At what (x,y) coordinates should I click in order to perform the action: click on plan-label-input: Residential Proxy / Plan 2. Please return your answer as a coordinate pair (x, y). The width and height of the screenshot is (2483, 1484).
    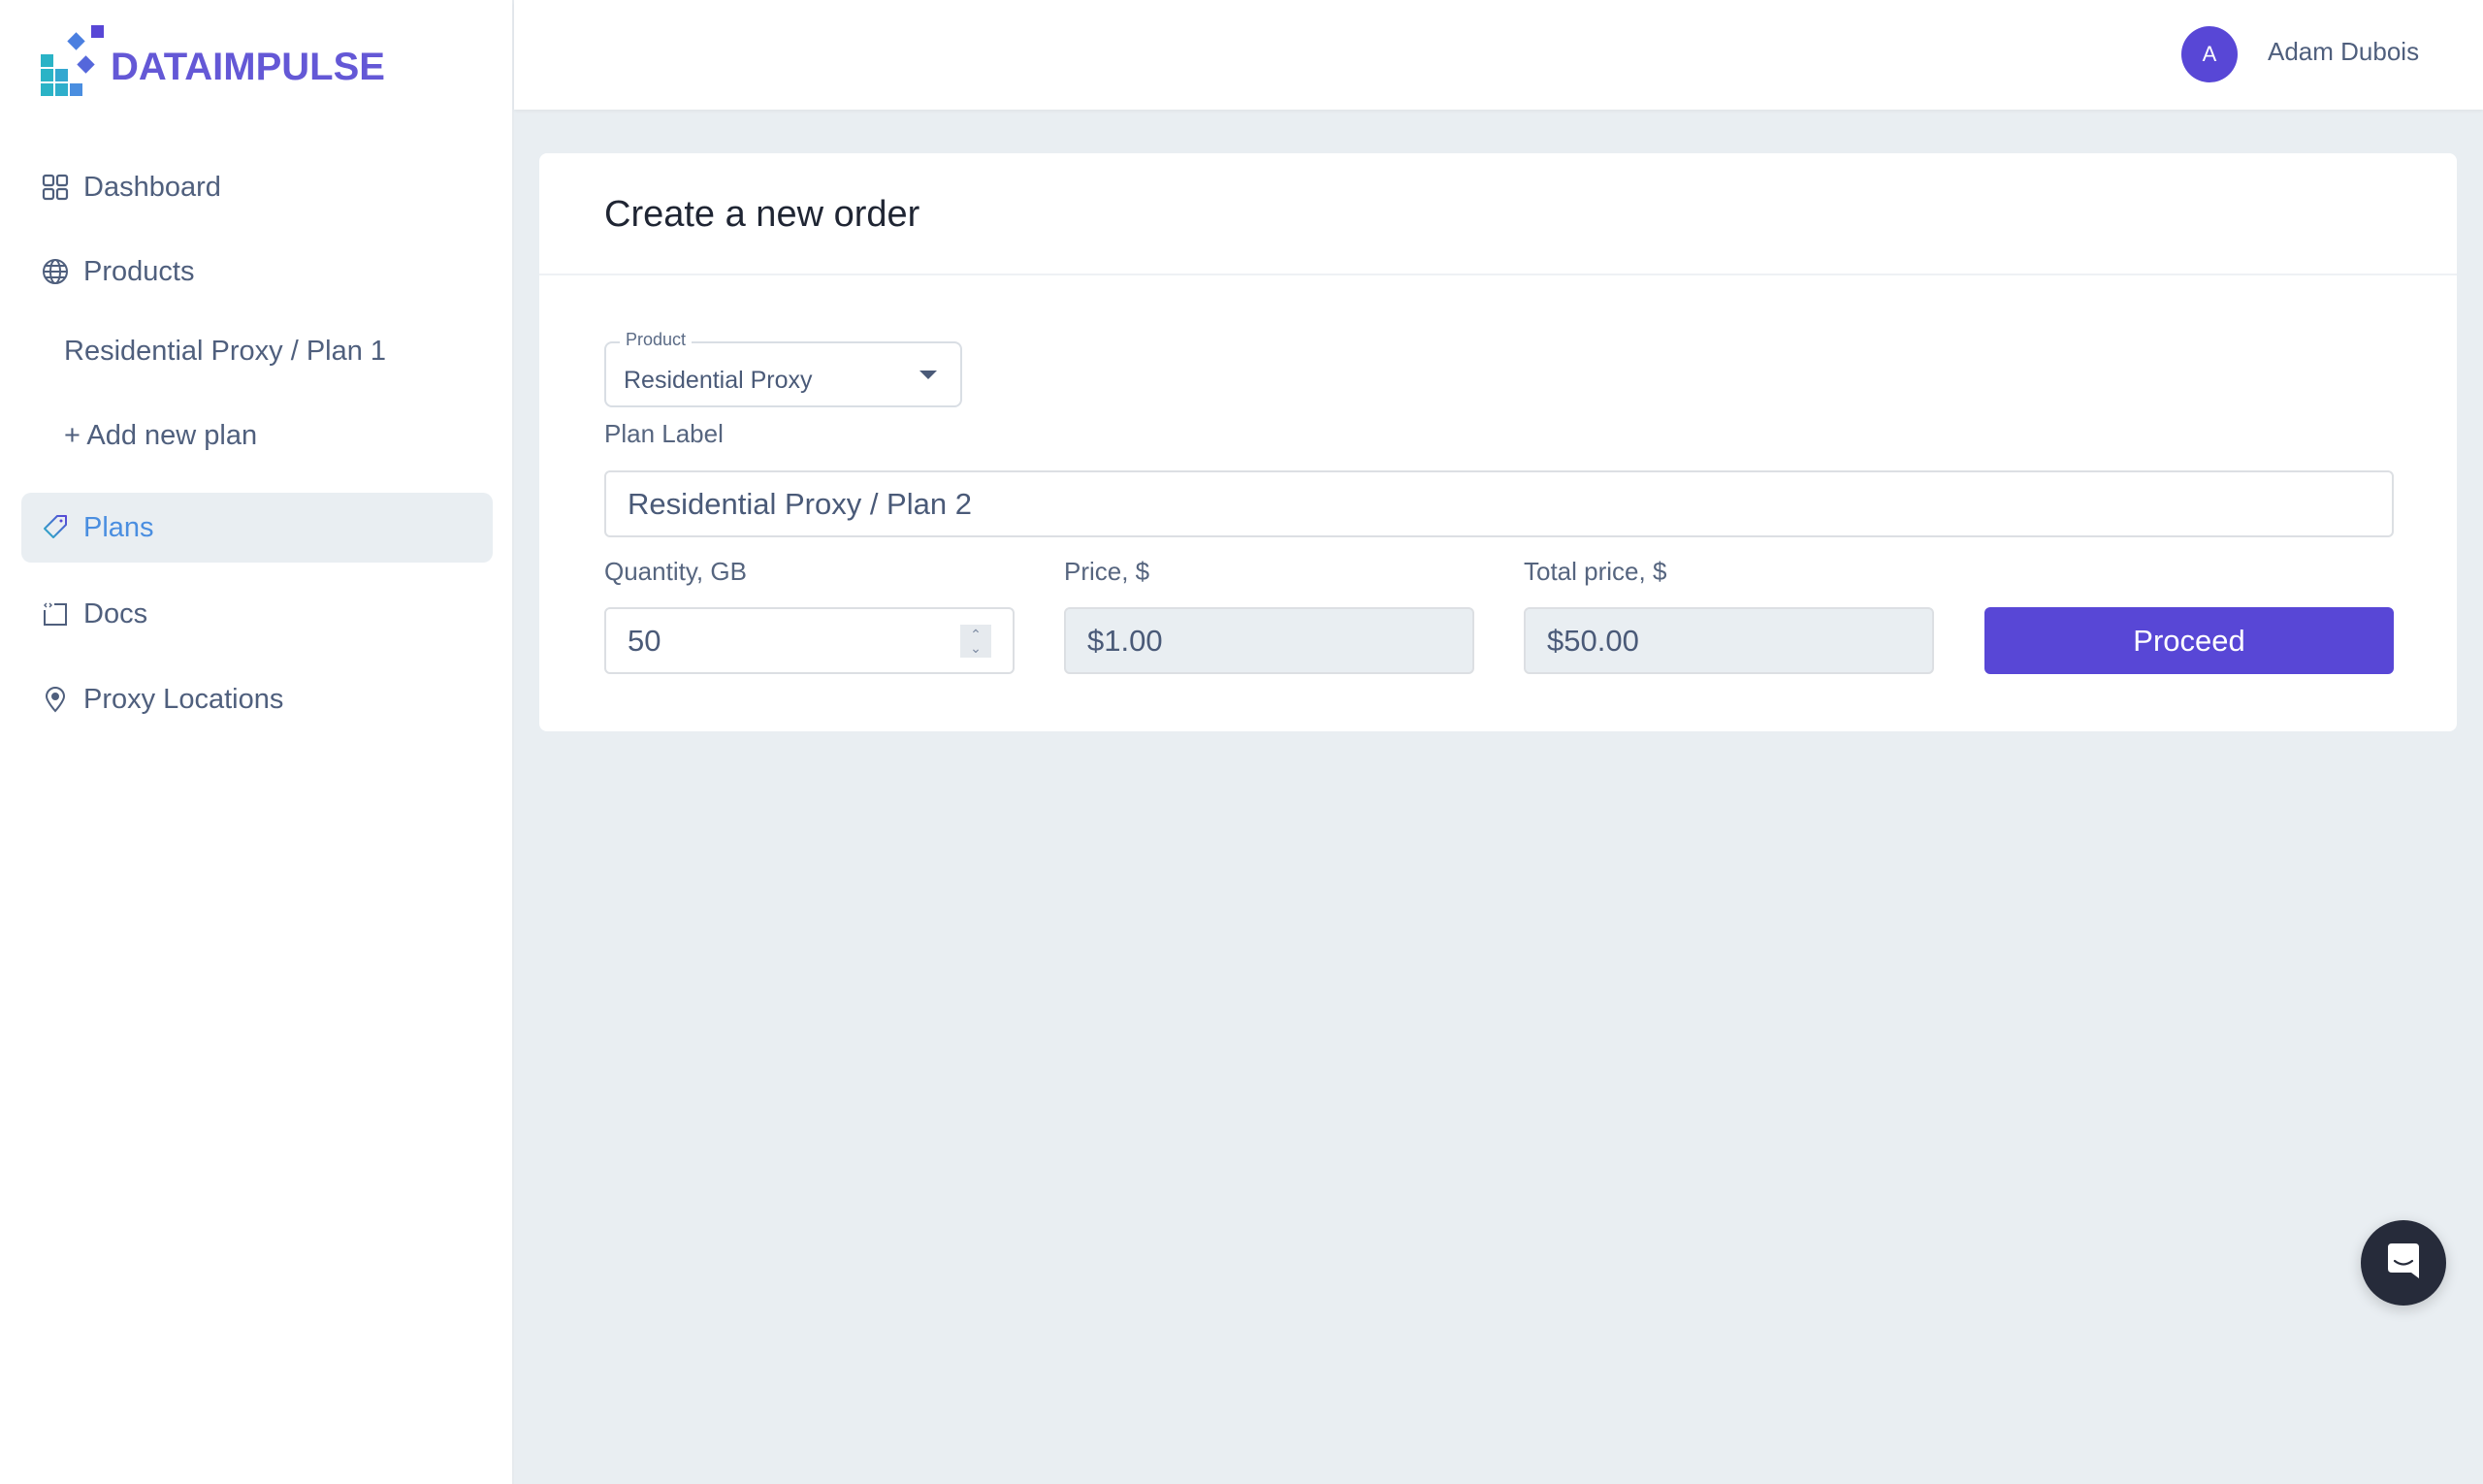
    Looking at the image, I should click on (1499, 504).